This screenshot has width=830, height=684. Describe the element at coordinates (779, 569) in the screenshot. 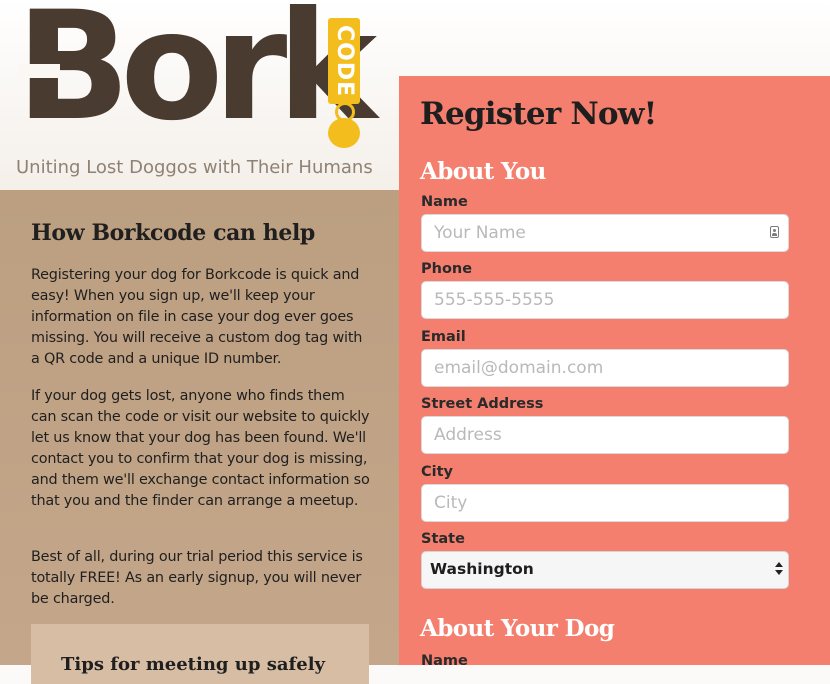

I see `select-arrows-icon` at that location.